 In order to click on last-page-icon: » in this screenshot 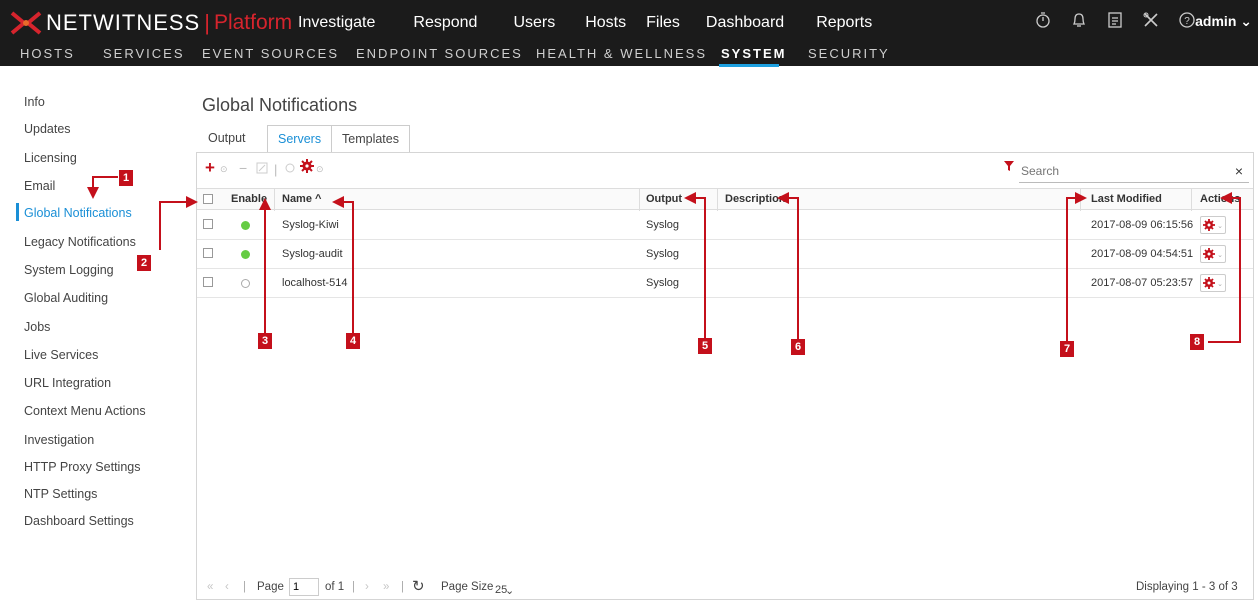, I will do `click(386, 587)`.